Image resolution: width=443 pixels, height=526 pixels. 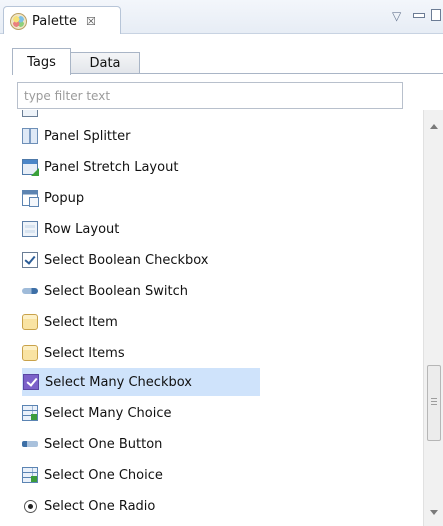 I want to click on one-button-icon, so click(x=30, y=444).